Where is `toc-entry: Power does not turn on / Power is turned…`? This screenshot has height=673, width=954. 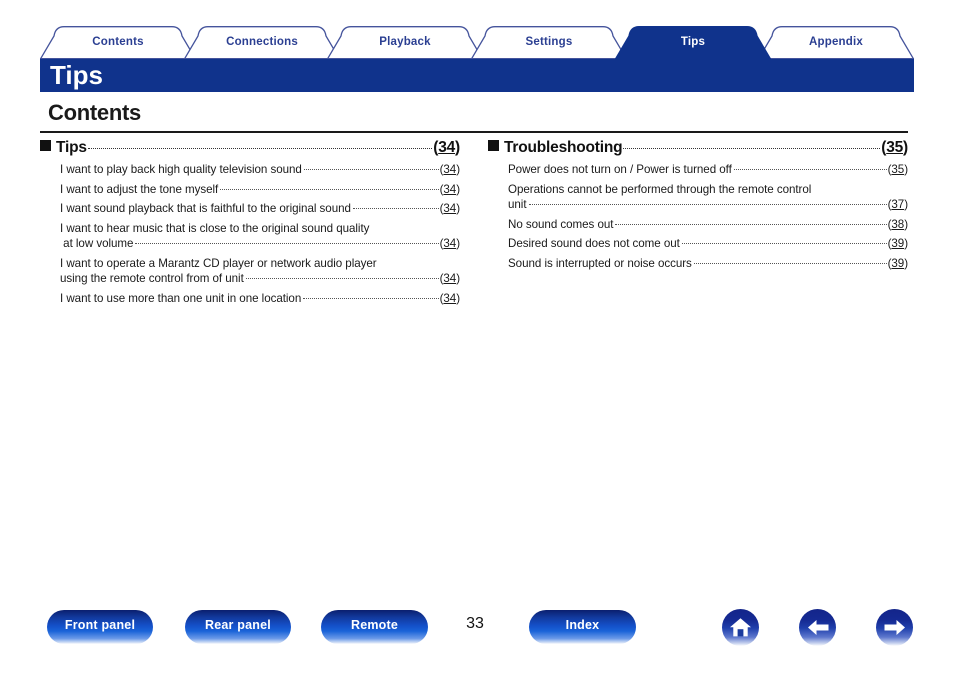 toc-entry: Power does not turn on / Power is turned… is located at coordinates (708, 170).